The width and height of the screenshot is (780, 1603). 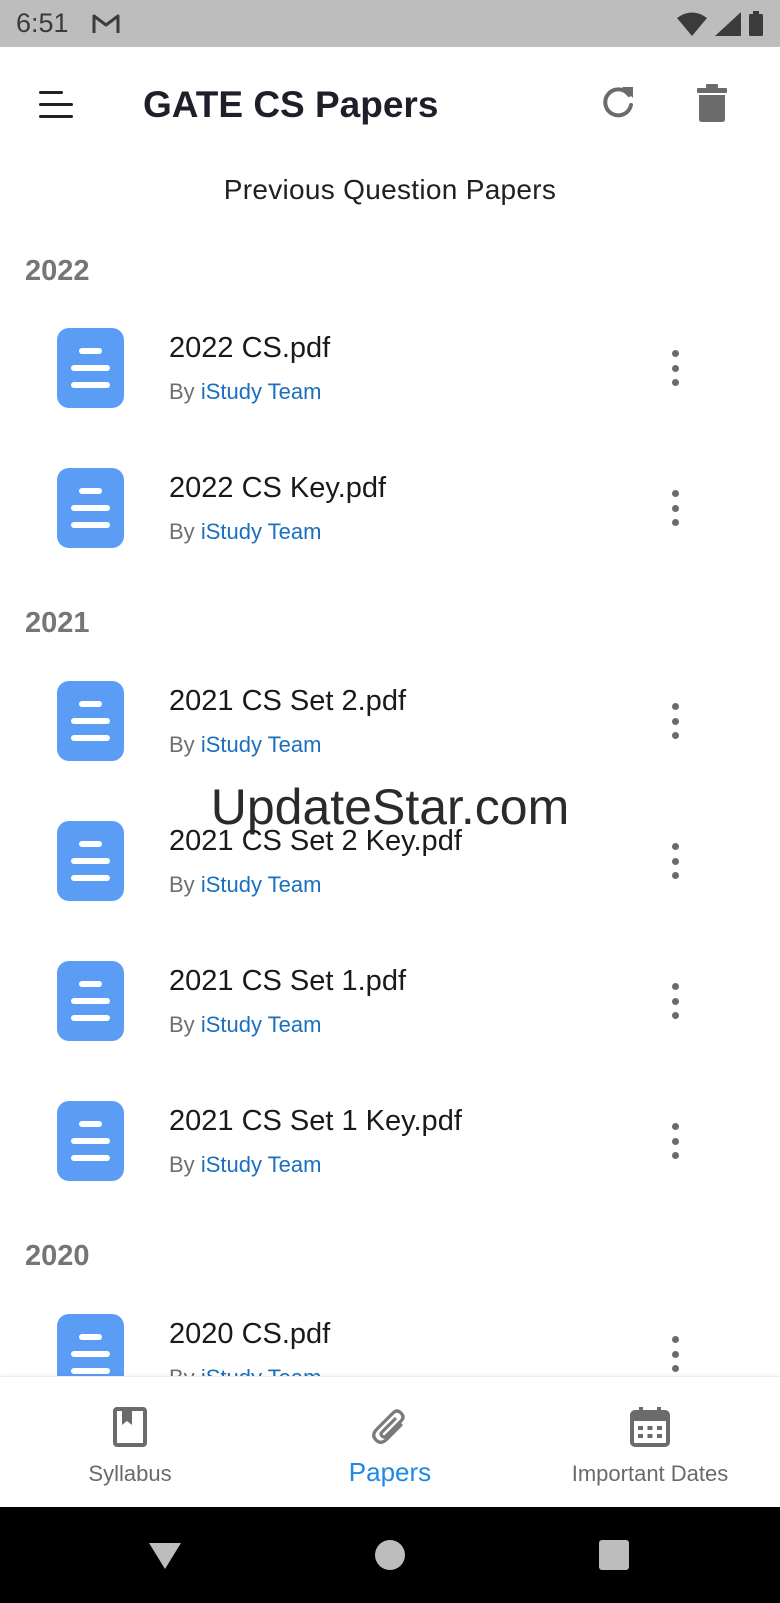 I want to click on file-name: 2021 CS Set 2.pdf, so click(x=287, y=701).